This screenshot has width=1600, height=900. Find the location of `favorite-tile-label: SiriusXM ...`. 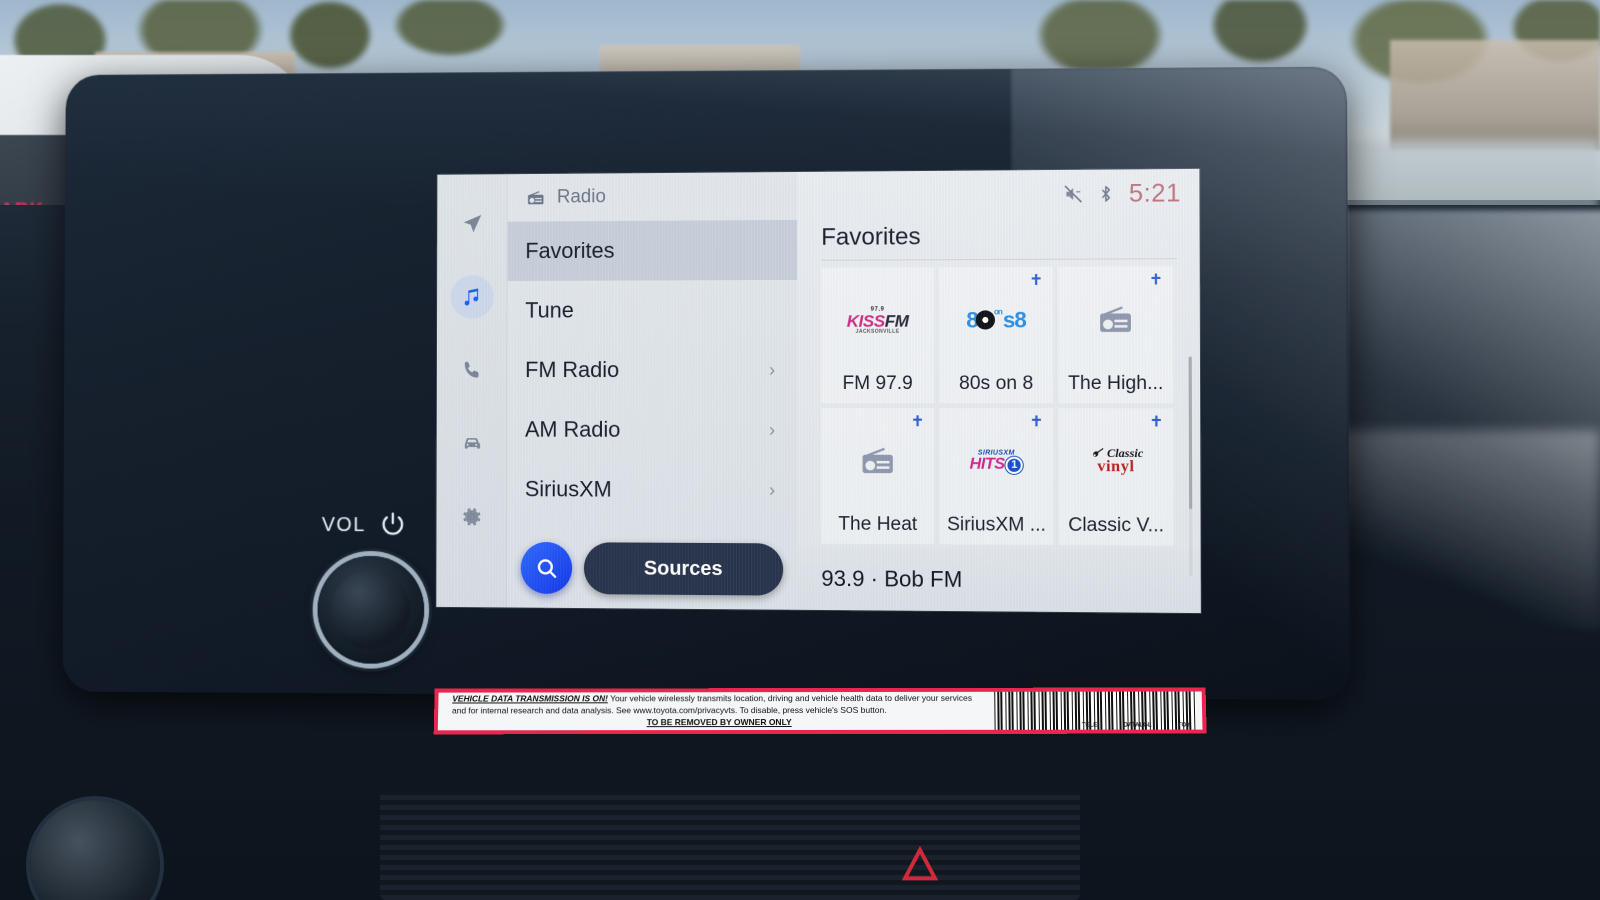

favorite-tile-label: SiriusXM ... is located at coordinates (996, 525).